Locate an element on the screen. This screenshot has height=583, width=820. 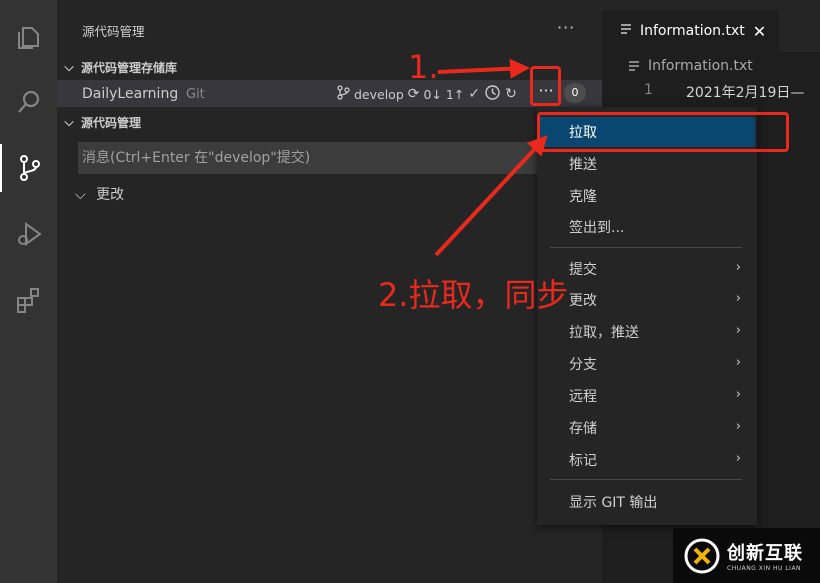
menu-item-label: 显示 GIT 输出 is located at coordinates (613, 503).